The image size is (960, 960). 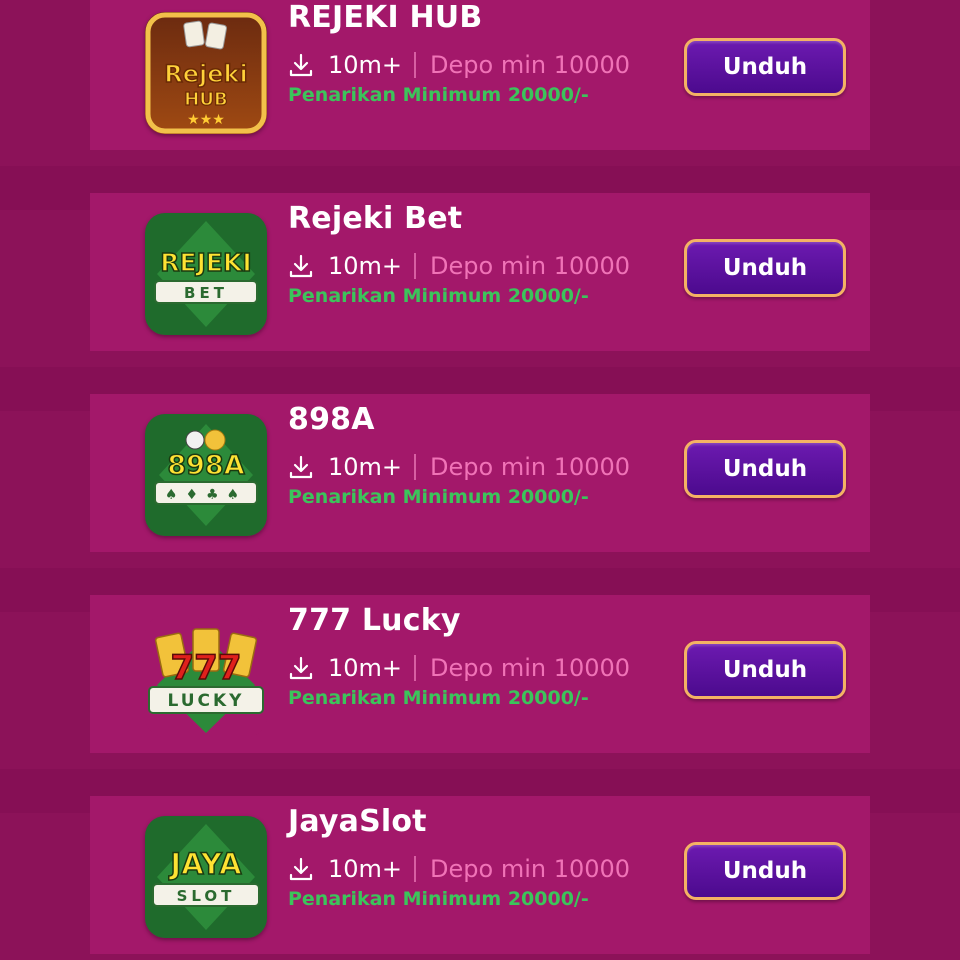 I want to click on svg-text: Rejeki, so click(x=205, y=74).